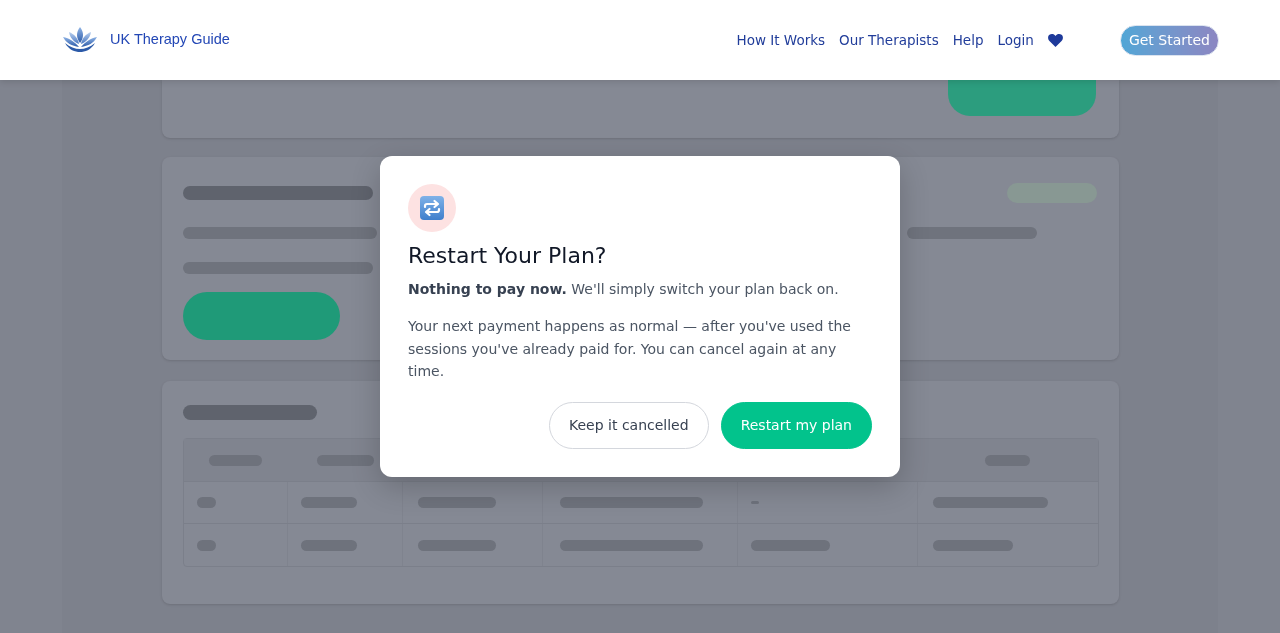  I want to click on nav-link: How It Works, so click(781, 40).